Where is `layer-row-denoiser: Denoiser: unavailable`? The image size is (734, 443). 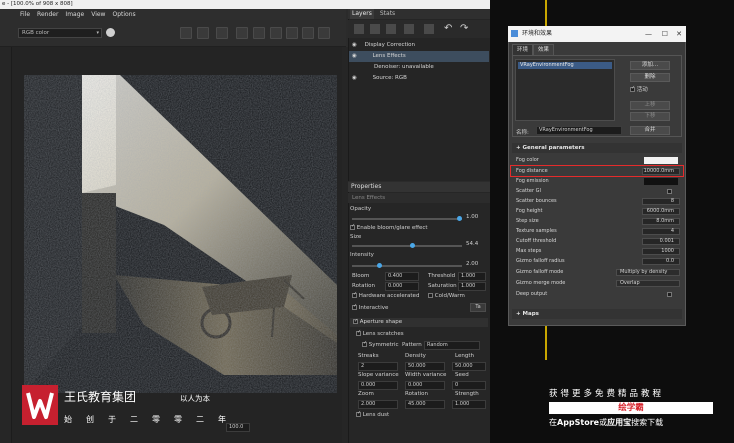 layer-row-denoiser: Denoiser: unavailable is located at coordinates (419, 67).